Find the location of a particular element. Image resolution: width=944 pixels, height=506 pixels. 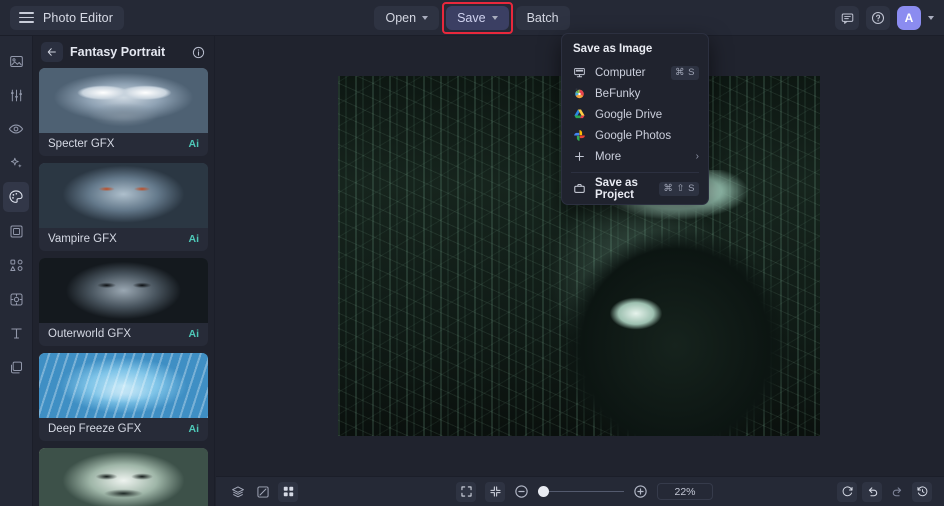

list-item: Specter GFX Ai is located at coordinates (123, 112).